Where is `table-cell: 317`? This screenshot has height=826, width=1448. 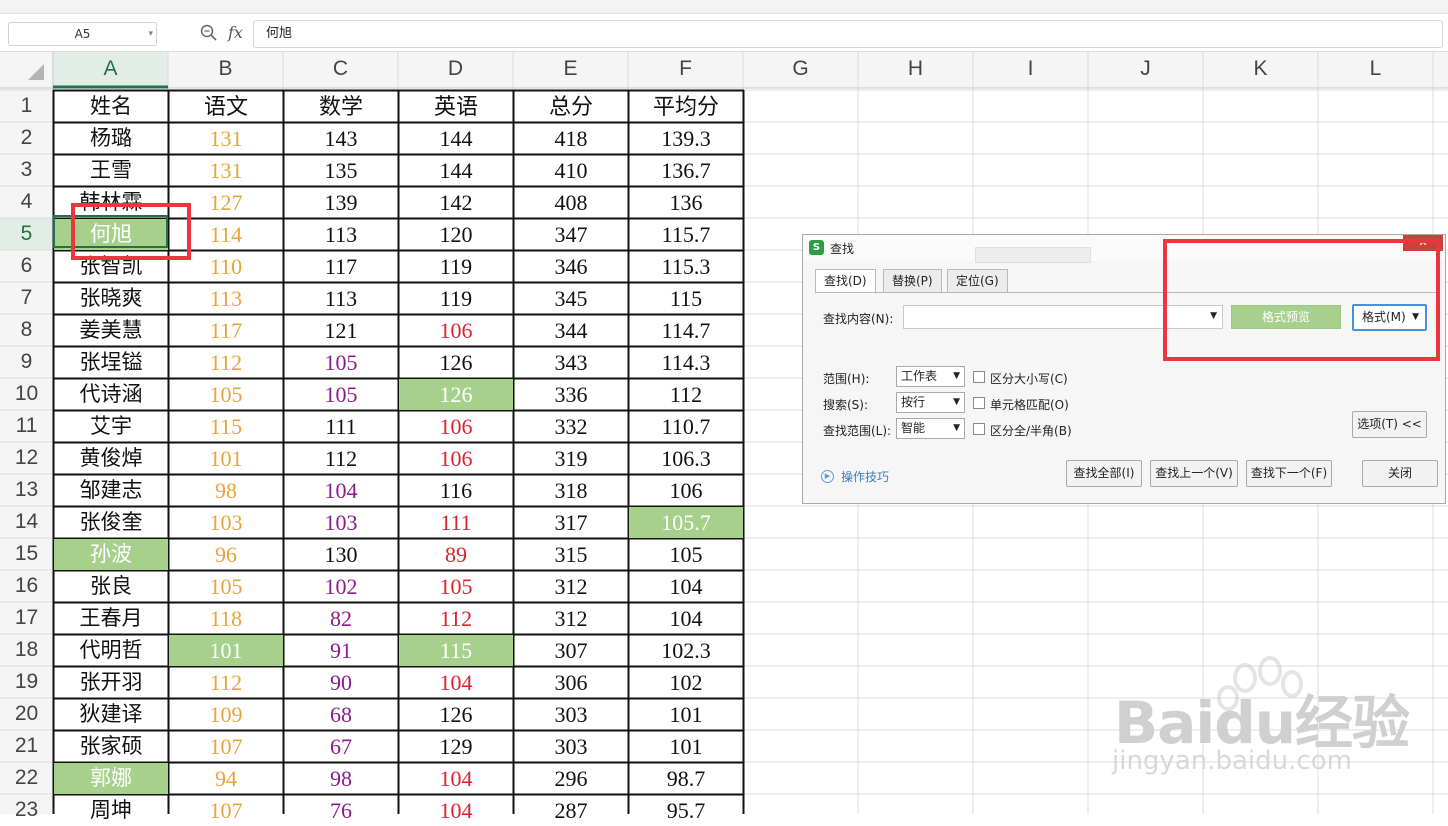 table-cell: 317 is located at coordinates (571, 522).